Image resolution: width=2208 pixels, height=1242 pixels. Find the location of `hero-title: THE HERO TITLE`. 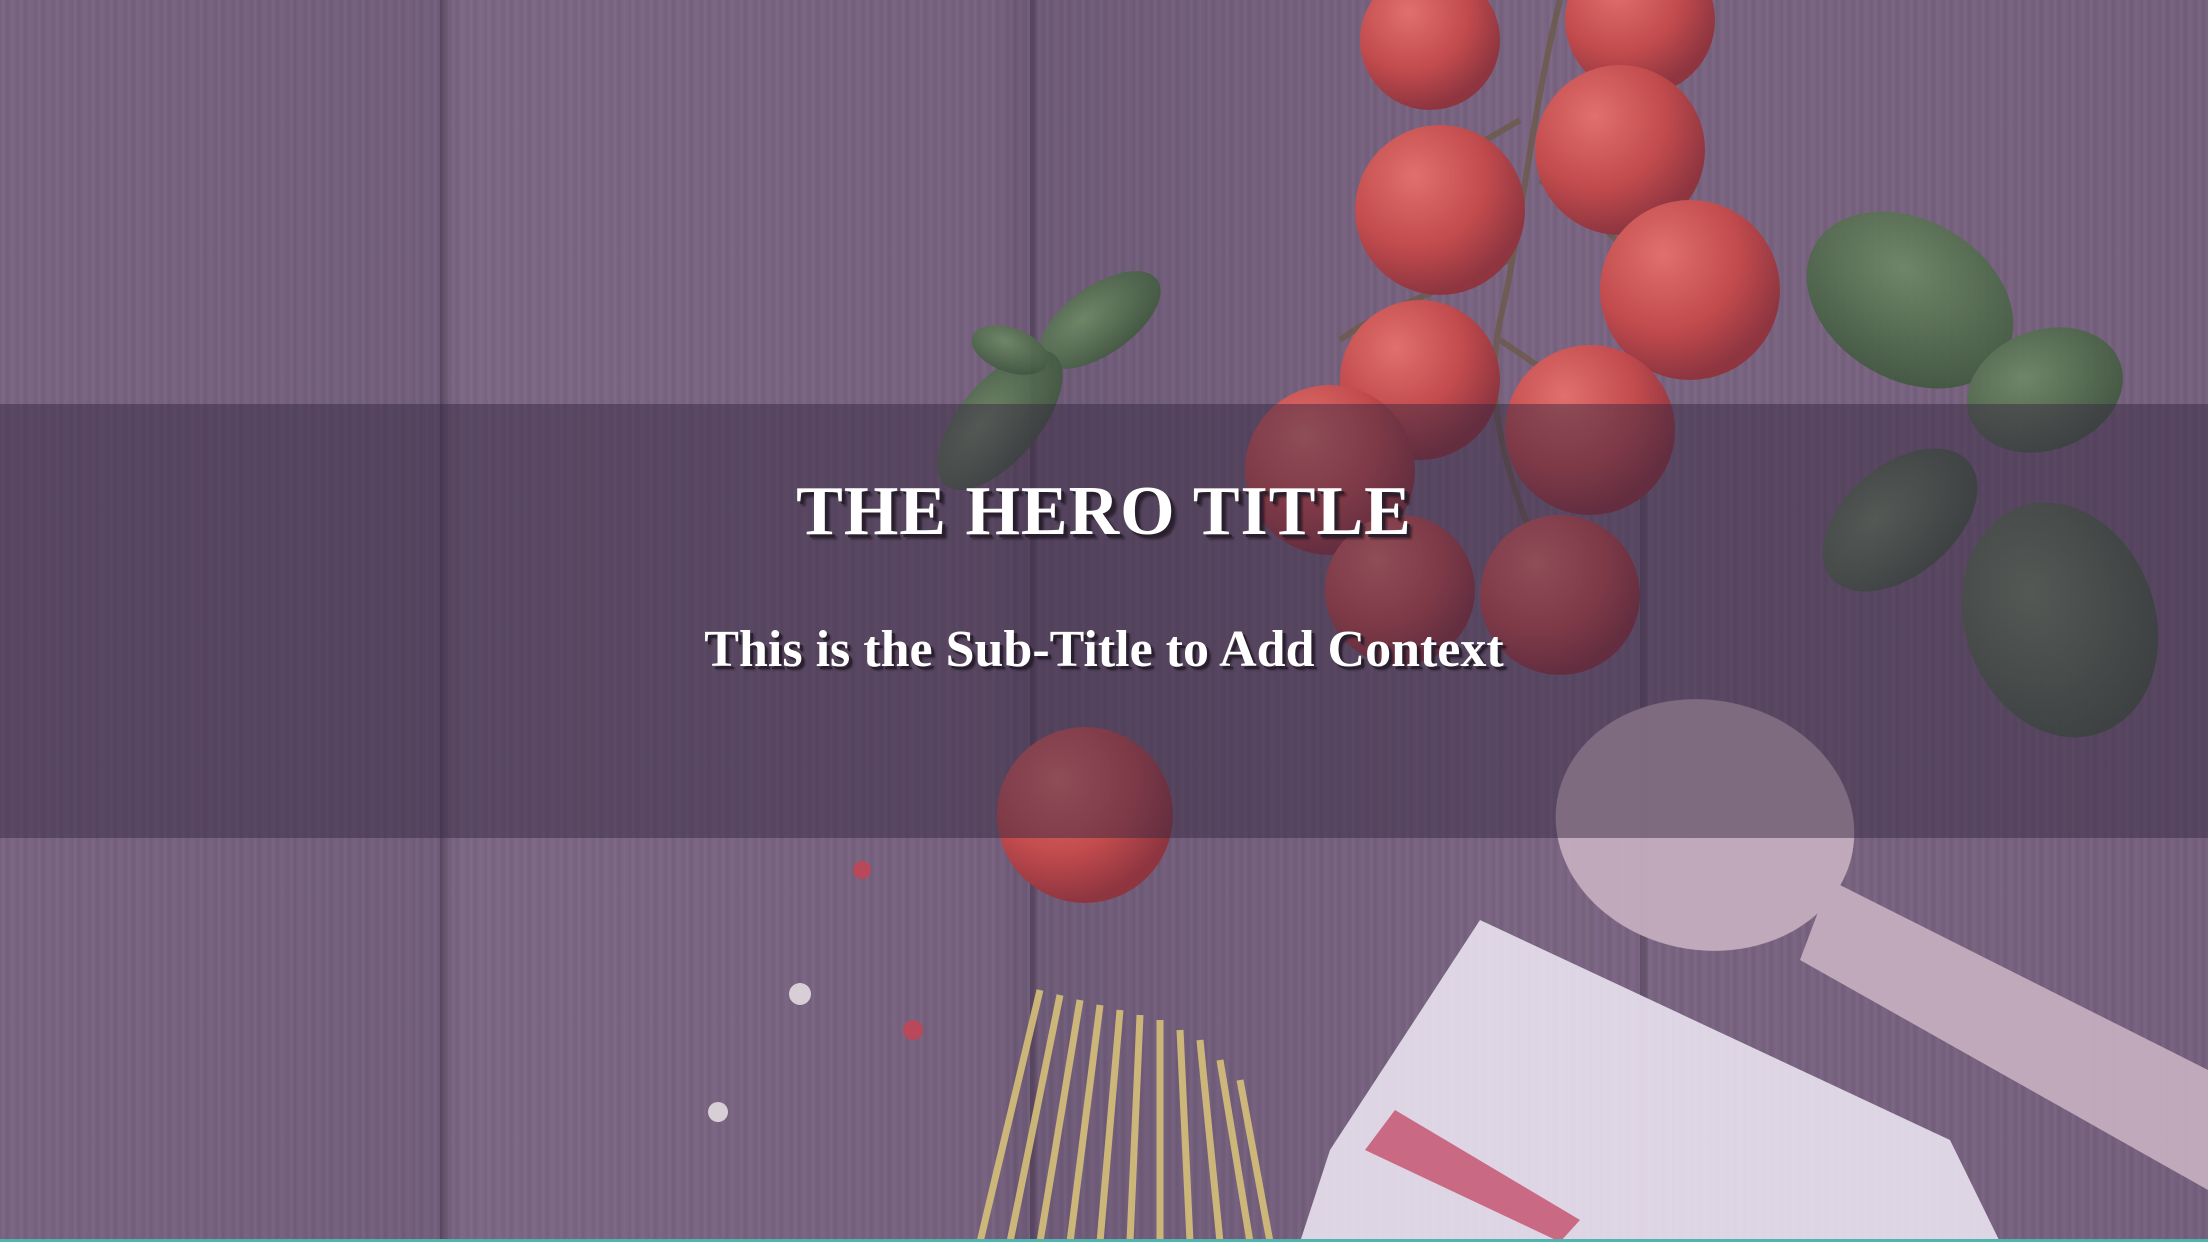

hero-title: THE HERO TITLE is located at coordinates (1104, 511).